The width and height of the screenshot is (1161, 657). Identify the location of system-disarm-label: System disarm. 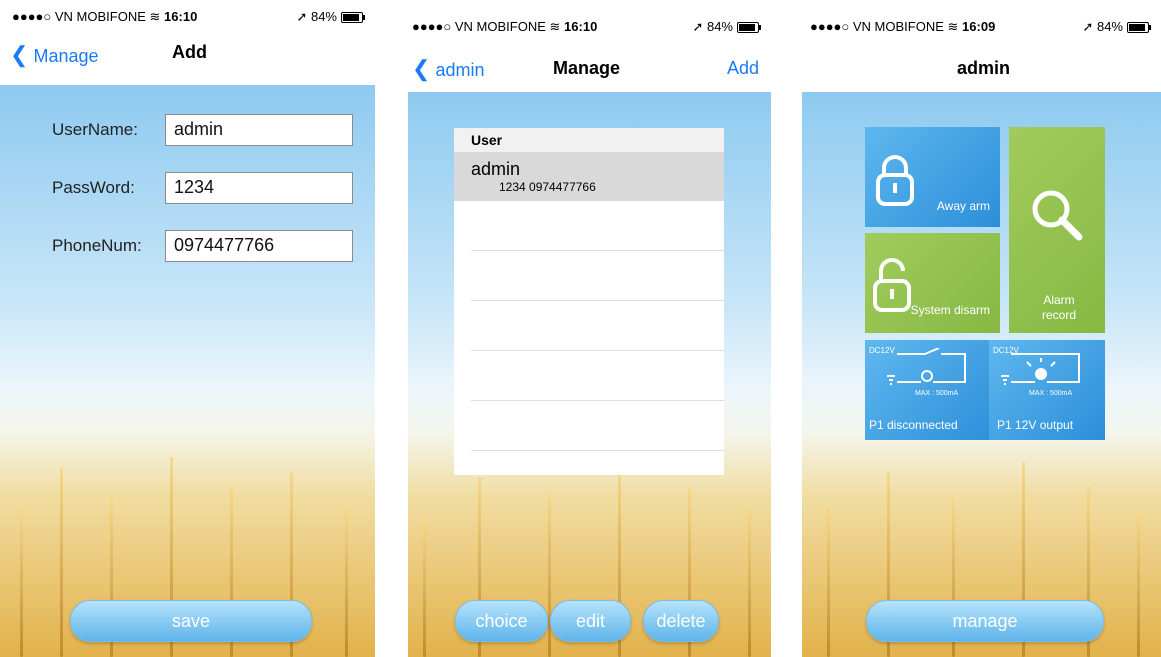
(950, 310).